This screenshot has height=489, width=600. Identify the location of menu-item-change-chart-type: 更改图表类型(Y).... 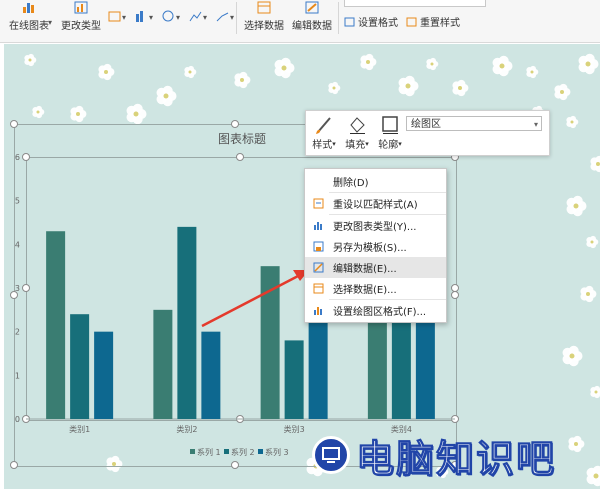
(375, 225).